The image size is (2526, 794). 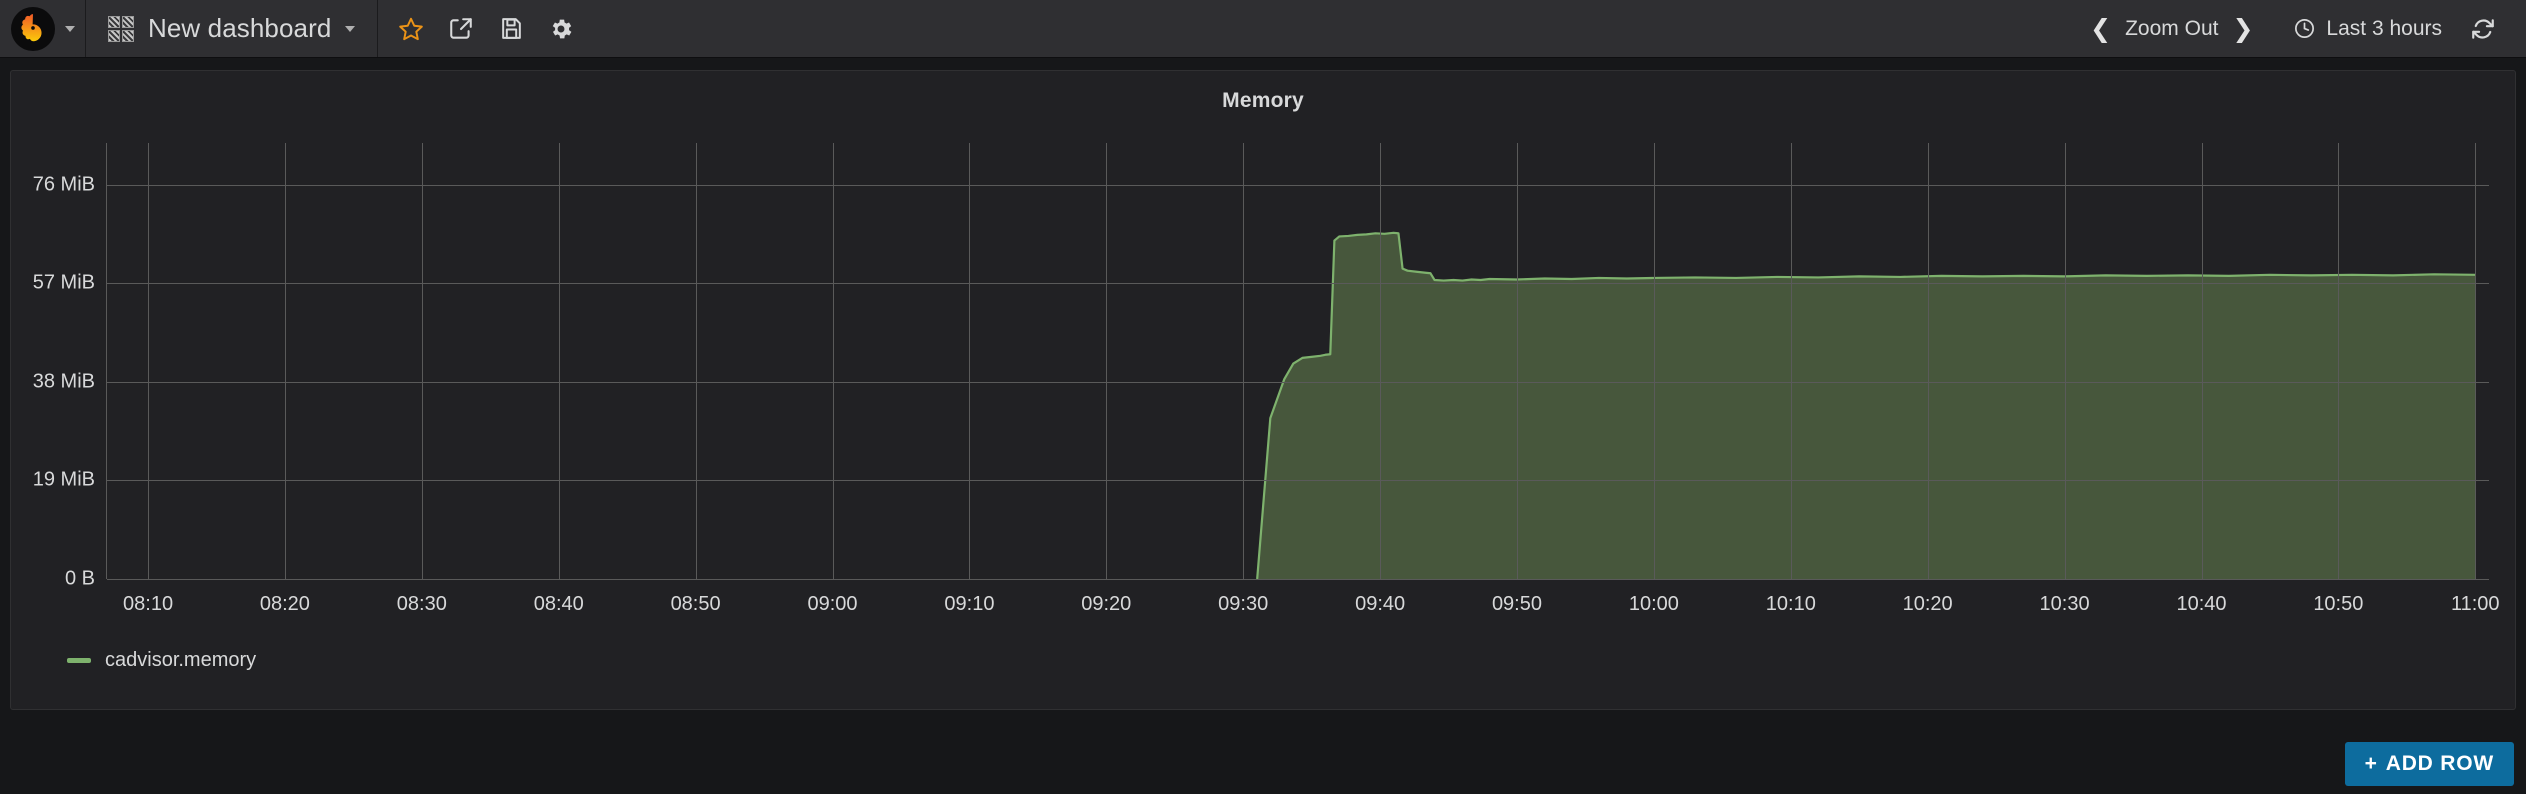 What do you see at coordinates (558, 604) in the screenshot?
I see `x-axis-tick-label: 08:40` at bounding box center [558, 604].